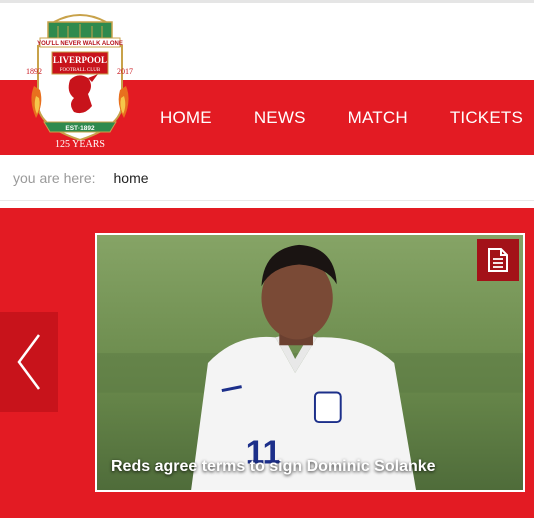 The width and height of the screenshot is (534, 518). Describe the element at coordinates (280, 118) in the screenshot. I see `nav-news: NEWS` at that location.